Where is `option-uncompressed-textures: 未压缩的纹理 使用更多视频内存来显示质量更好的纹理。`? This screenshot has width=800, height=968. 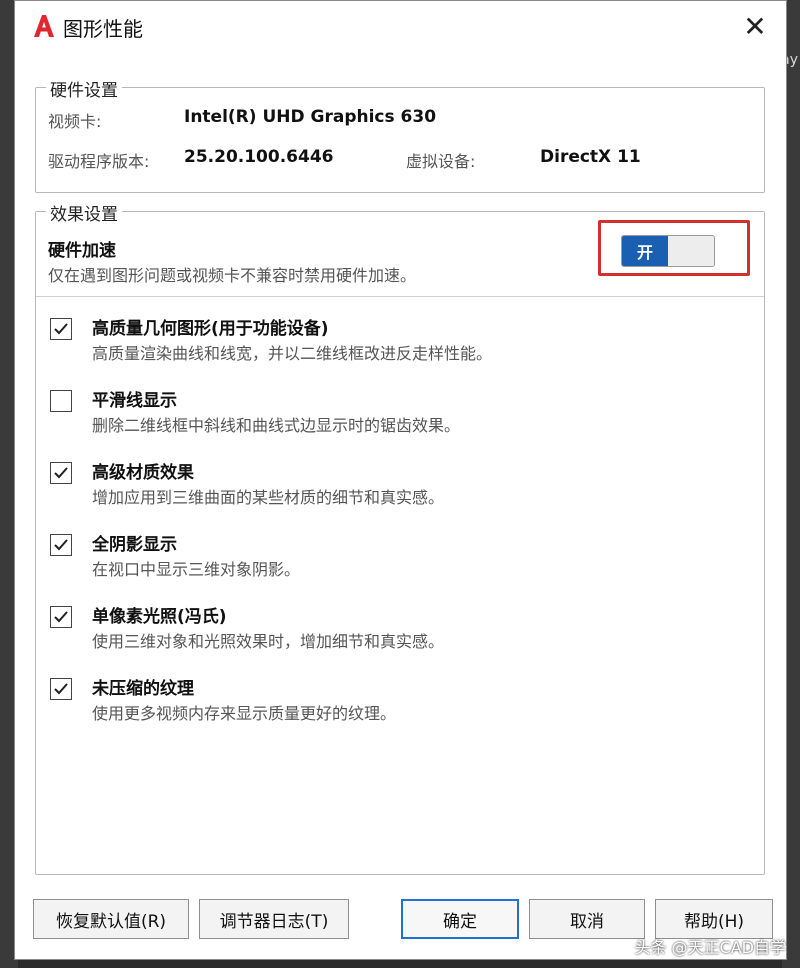
option-uncompressed-textures: 未压缩的纹理 使用更多视频内存来显示质量更好的纹理。 is located at coordinates (396, 699).